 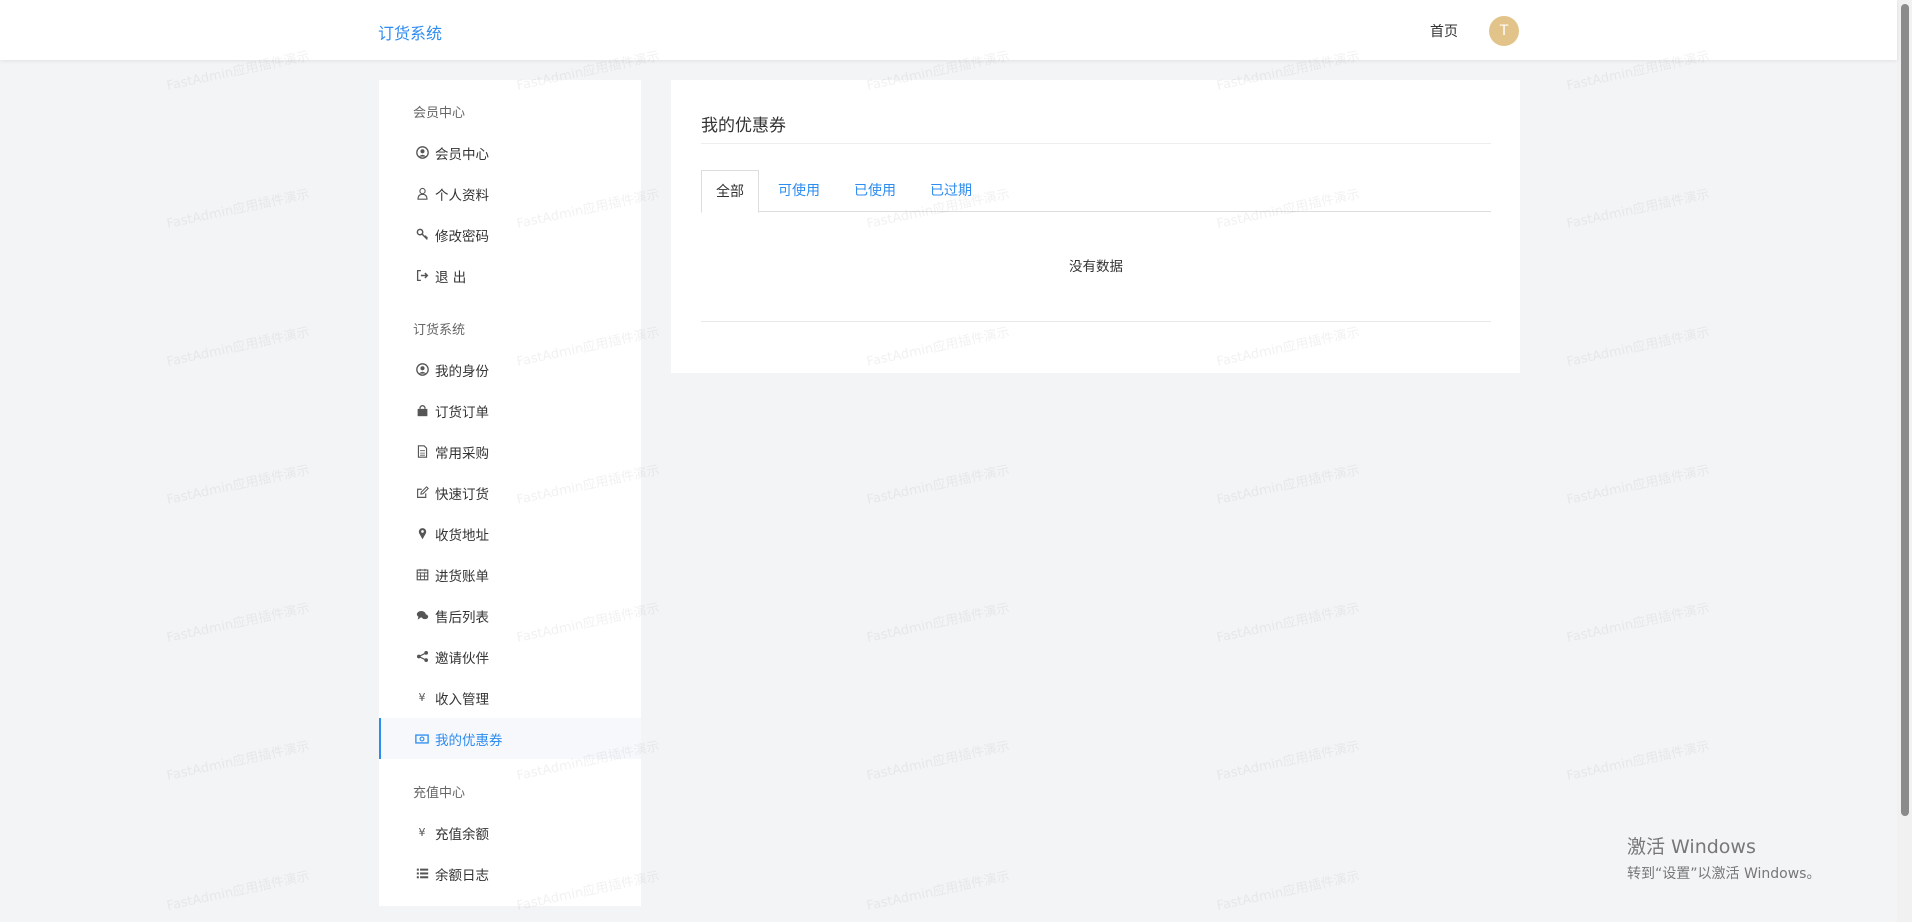 I want to click on sidebar-item-bills: 进货账单, so click(x=510, y=574).